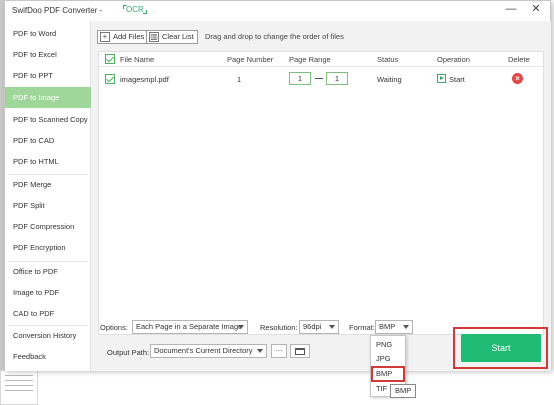  I want to click on format-option-jpg: JPG, so click(388, 359).